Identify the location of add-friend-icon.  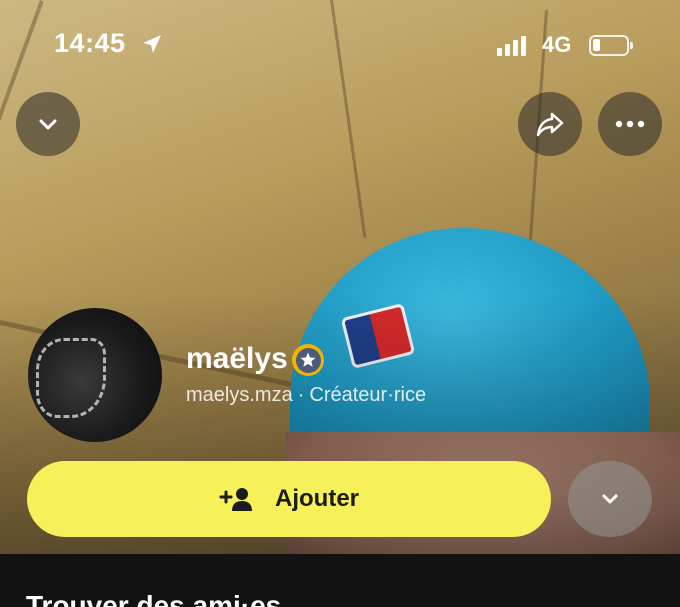
(235, 499).